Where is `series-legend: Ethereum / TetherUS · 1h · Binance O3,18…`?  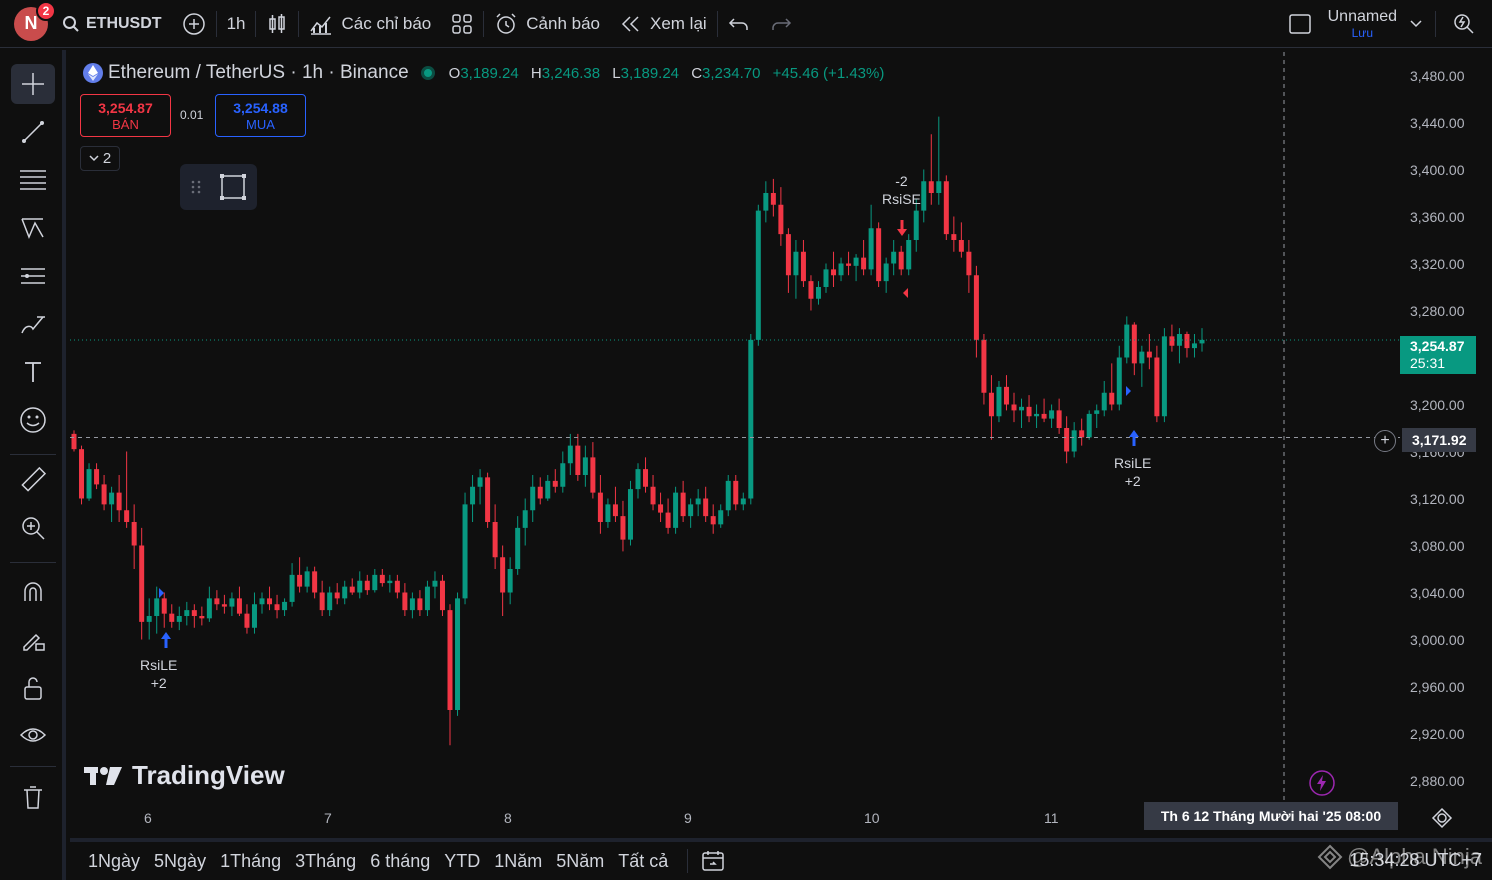
series-legend: Ethereum / TetherUS · 1h · Binance O3,18… is located at coordinates (487, 73).